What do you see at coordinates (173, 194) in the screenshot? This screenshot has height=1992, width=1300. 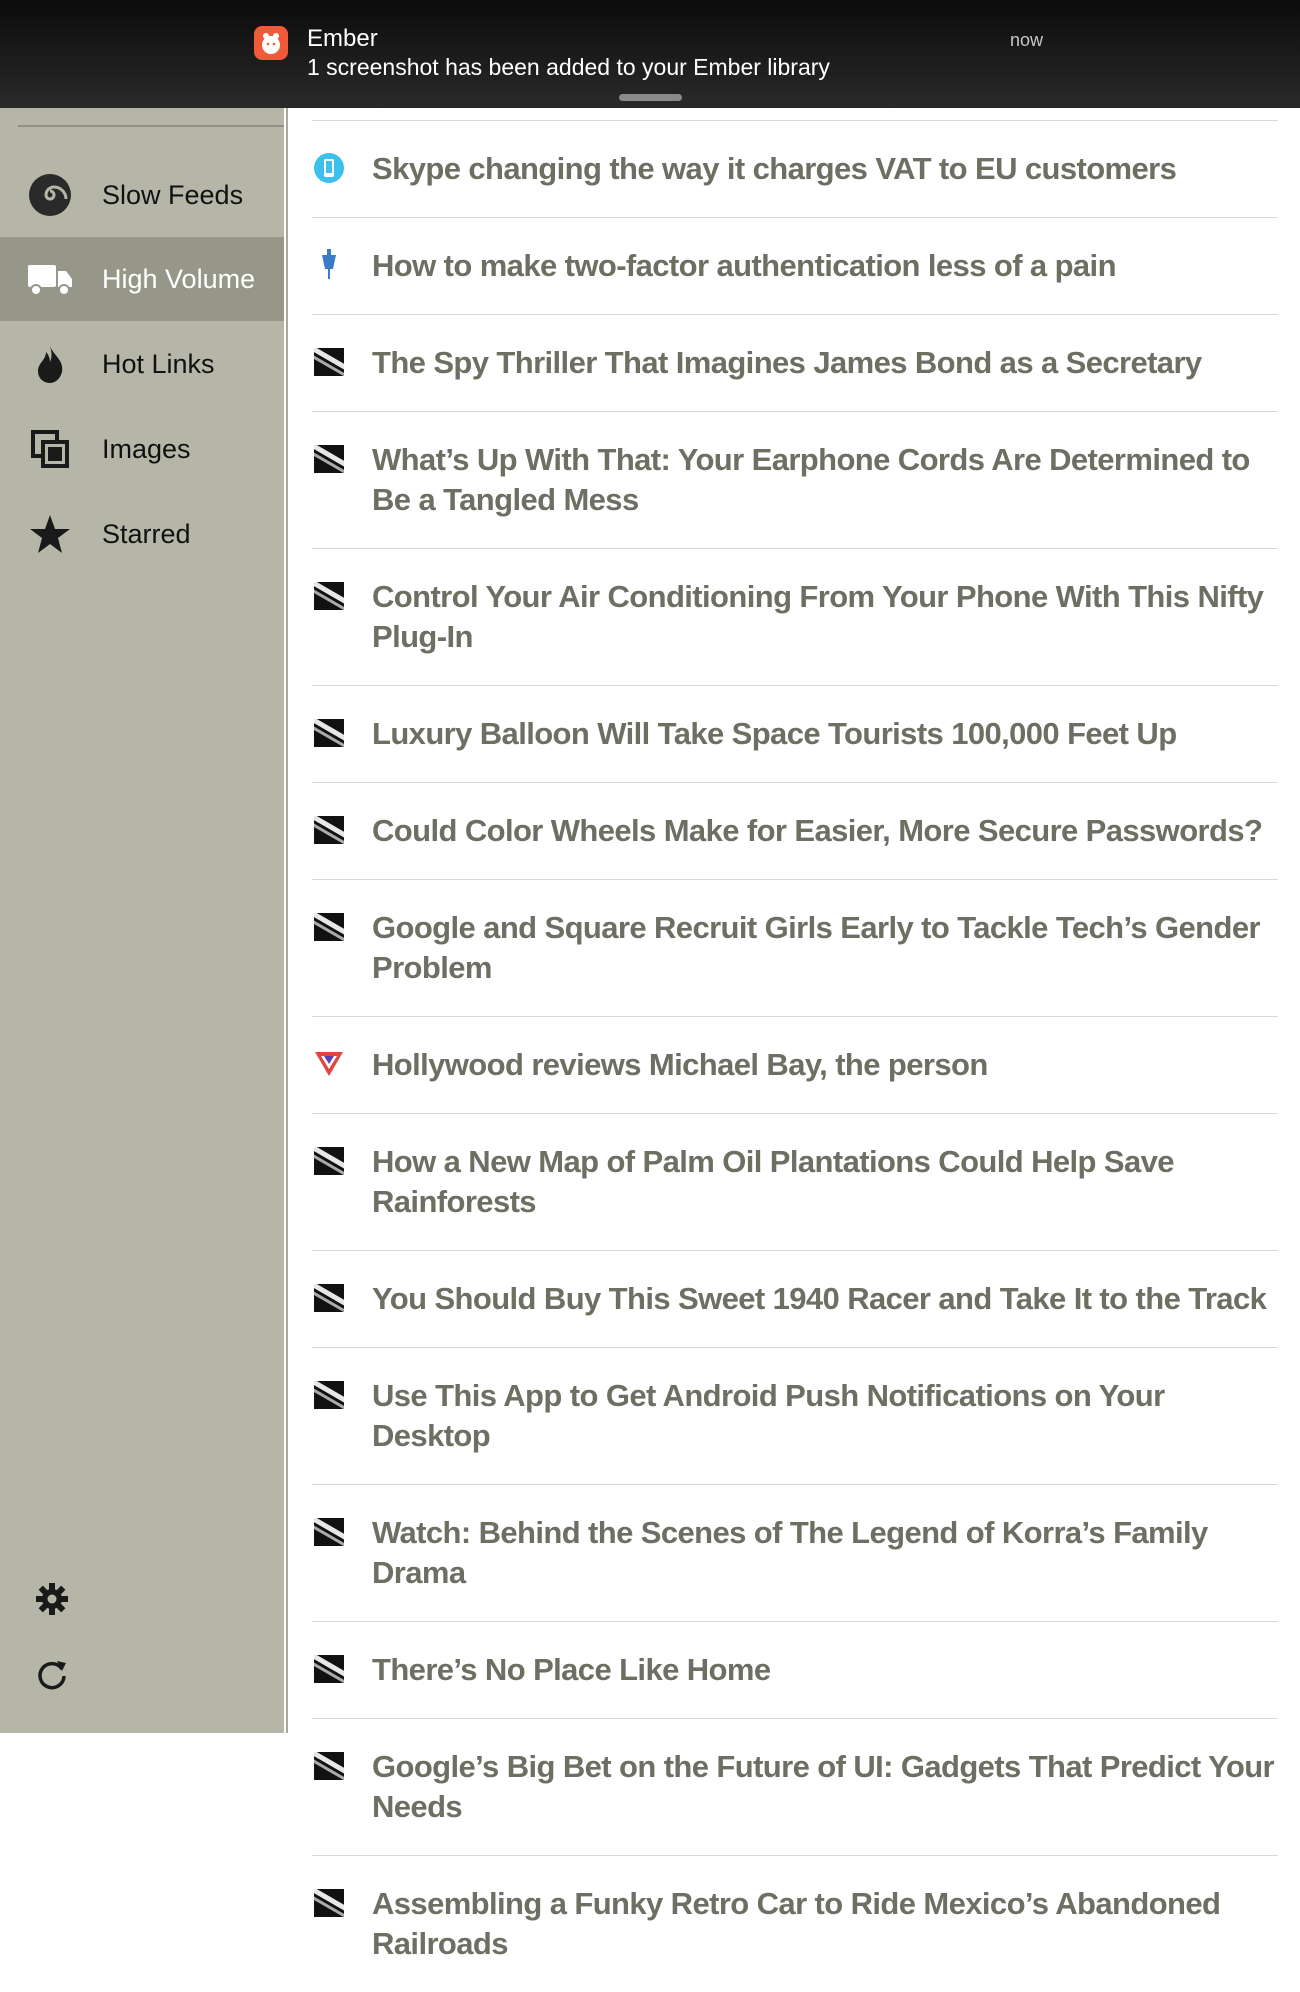 I see `sidebar-item-label: Slow Feeds` at bounding box center [173, 194].